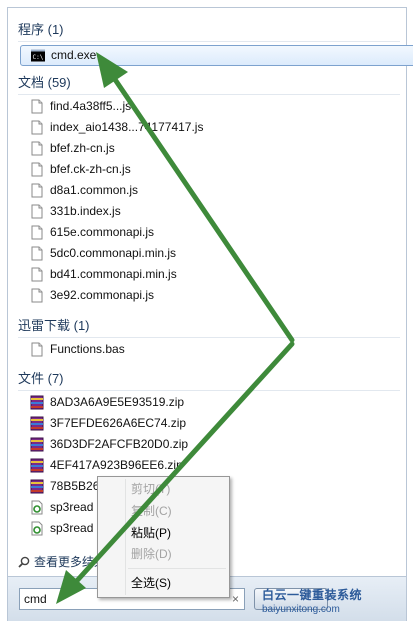 This screenshot has height=628, width=413. What do you see at coordinates (177, 568) in the screenshot?
I see `menu-separator` at bounding box center [177, 568].